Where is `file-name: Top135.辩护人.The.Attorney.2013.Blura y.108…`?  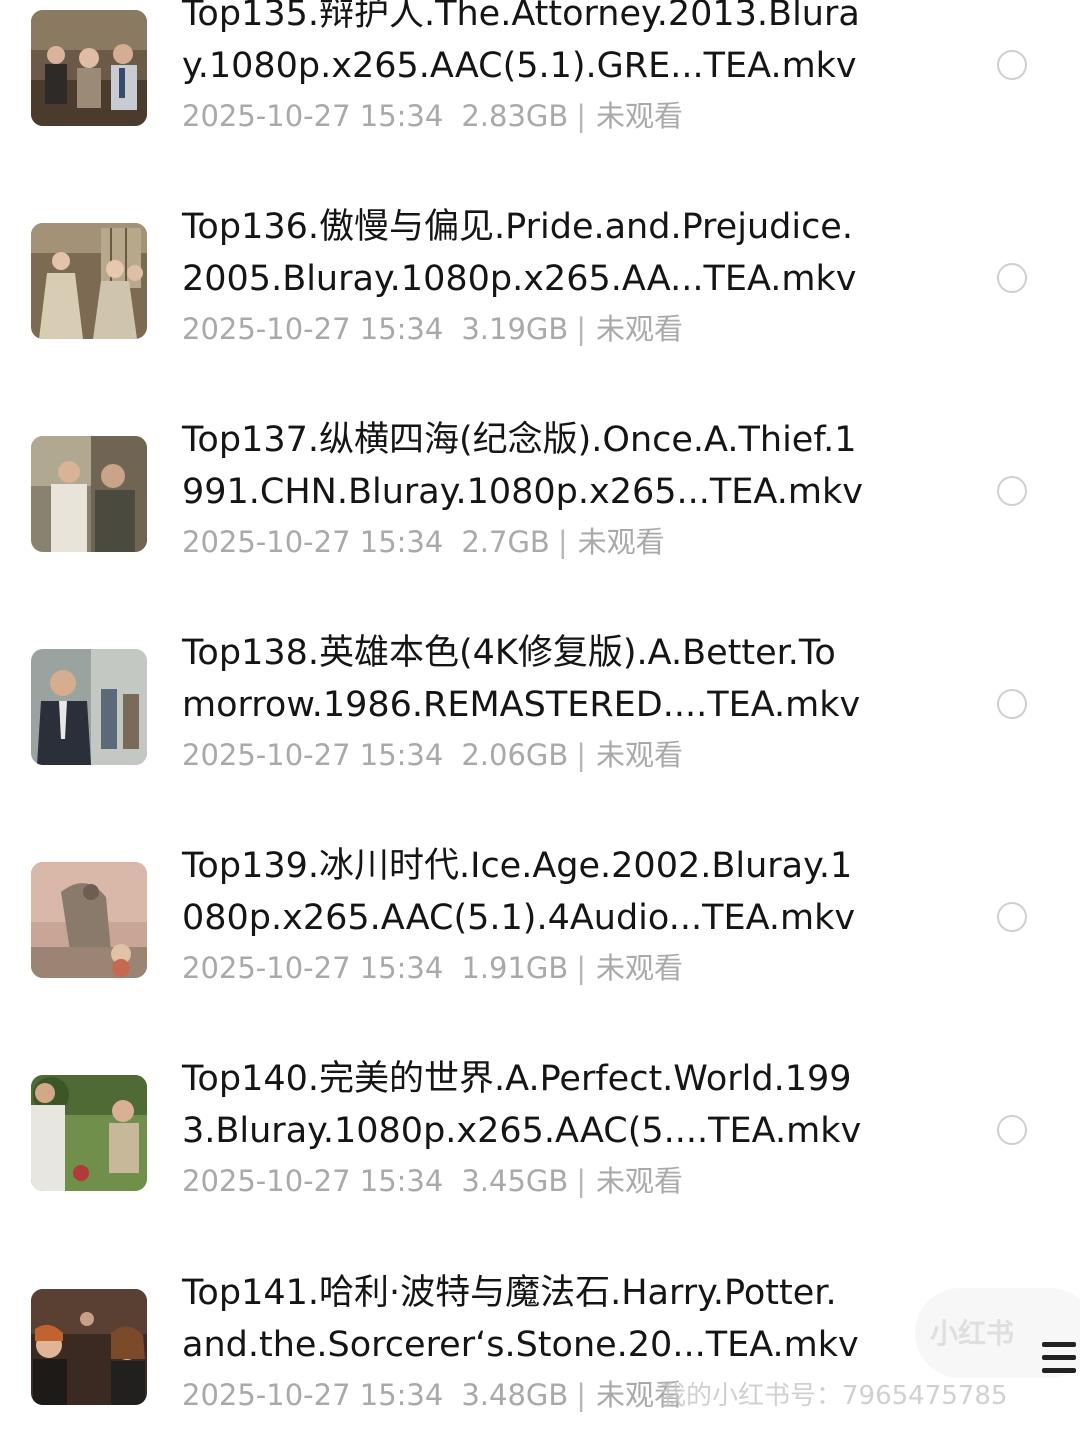 file-name: Top135.辩护人.The.Attorney.2013.Blura y.108… is located at coordinates (532, 46).